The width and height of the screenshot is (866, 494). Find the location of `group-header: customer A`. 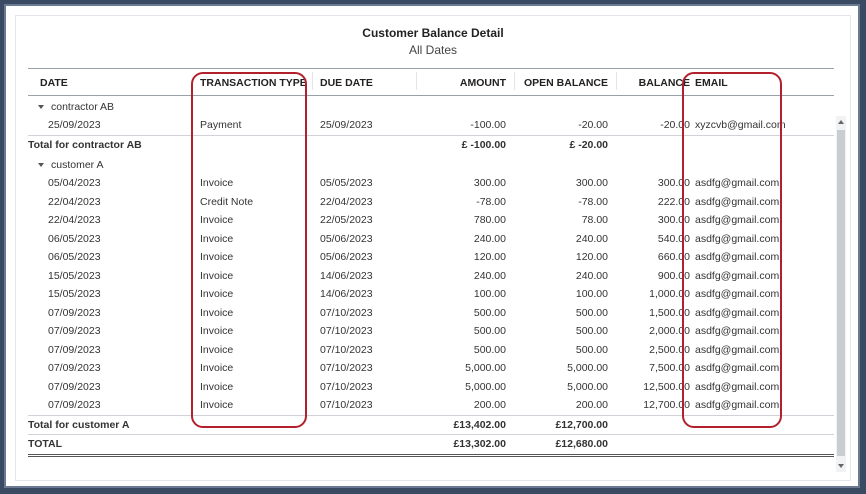

group-header: customer A is located at coordinates (71, 165).